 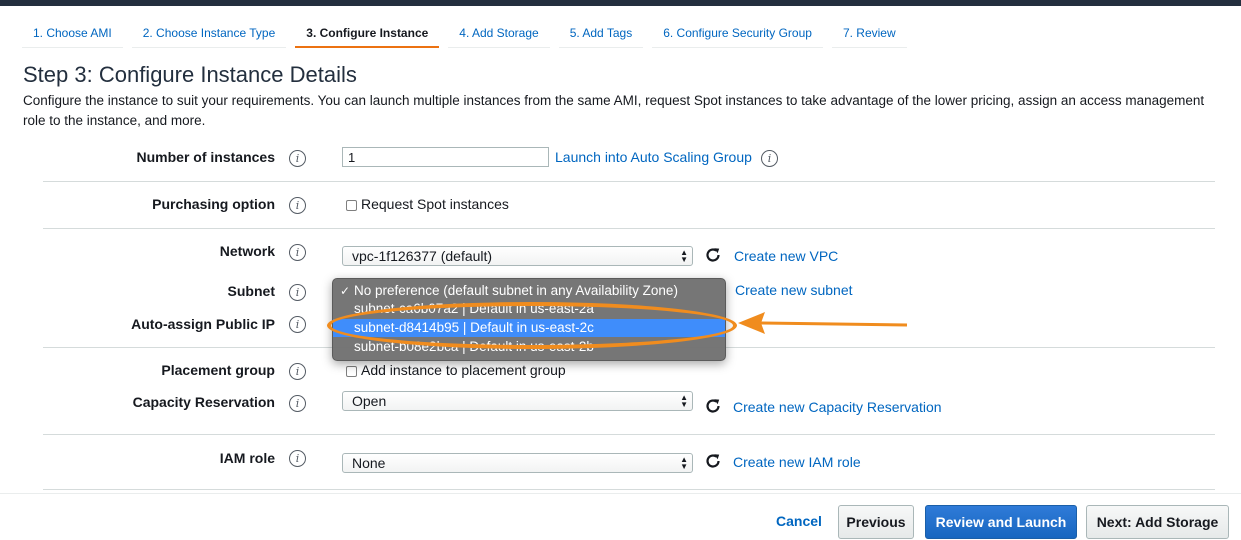 I want to click on subnet-label: Subnet, so click(x=251, y=291).